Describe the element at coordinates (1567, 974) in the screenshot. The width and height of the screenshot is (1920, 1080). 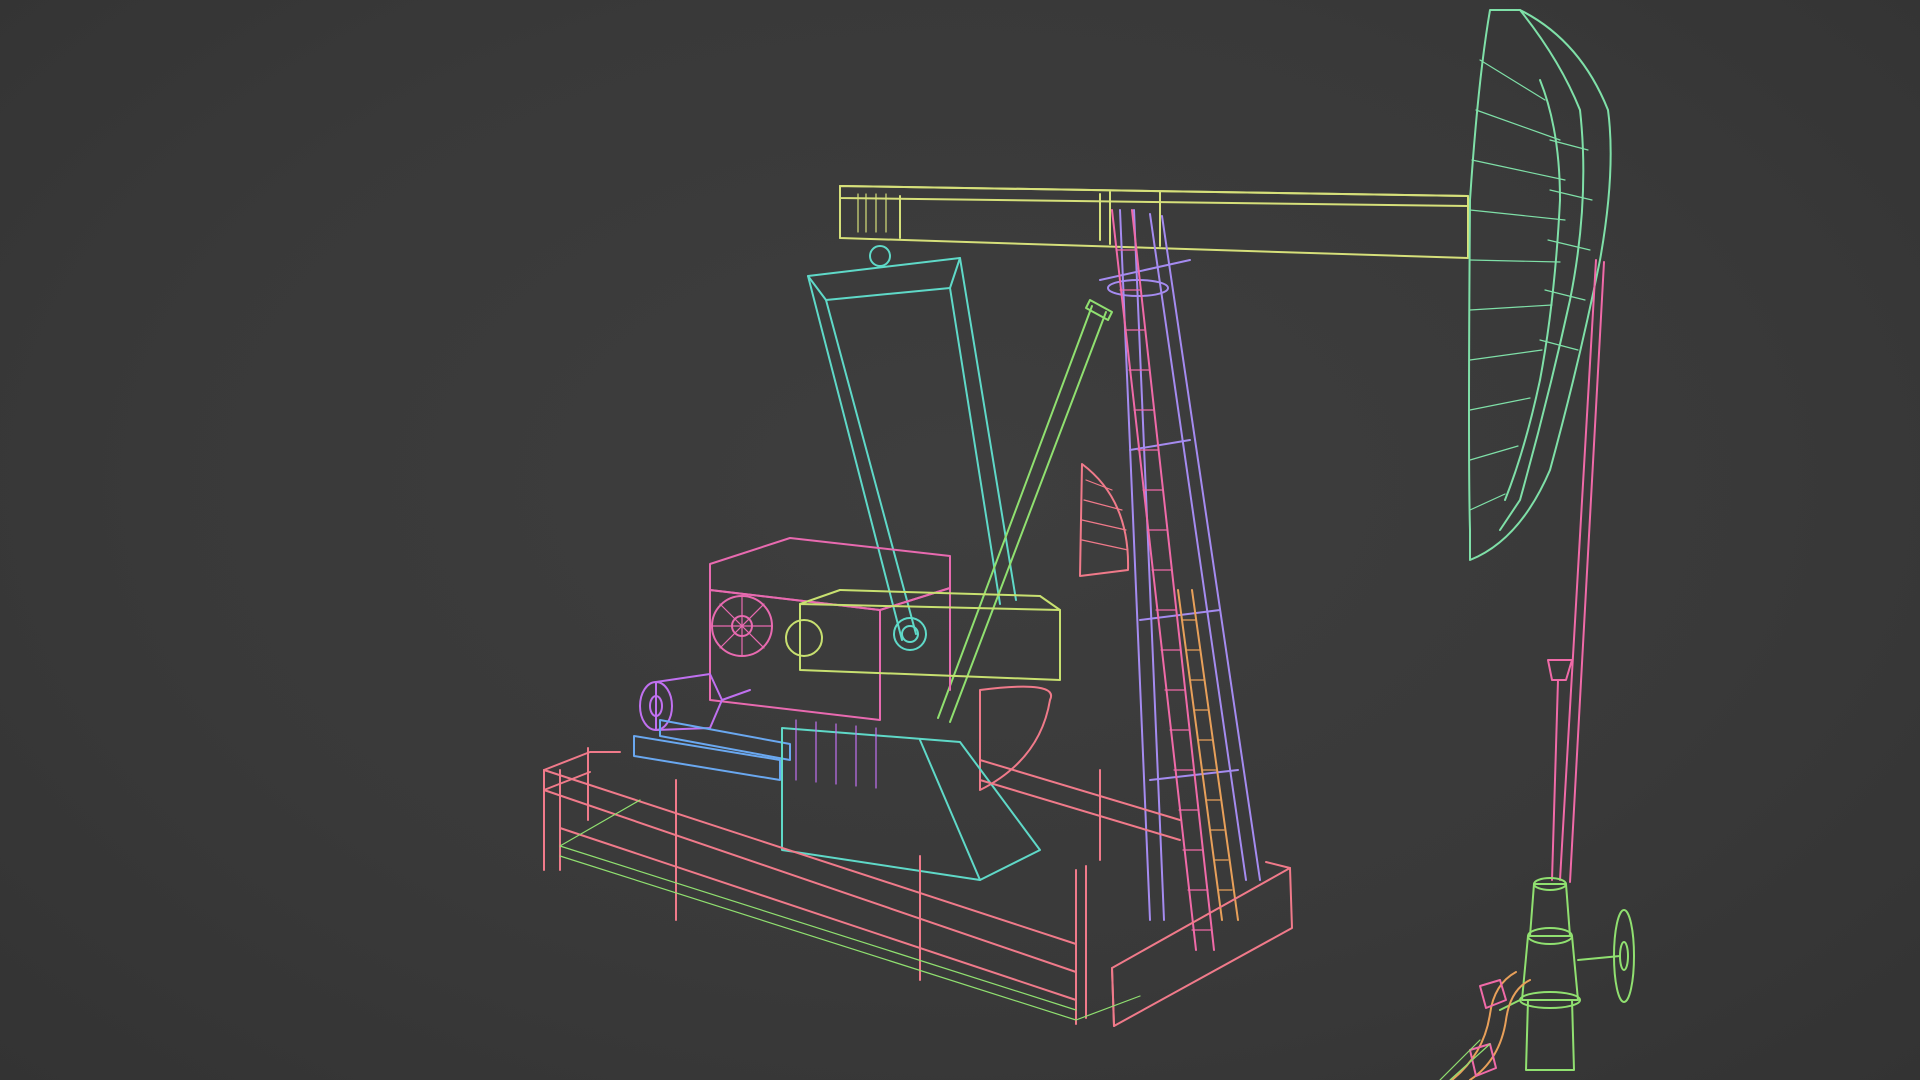
I see `wellhead` at that location.